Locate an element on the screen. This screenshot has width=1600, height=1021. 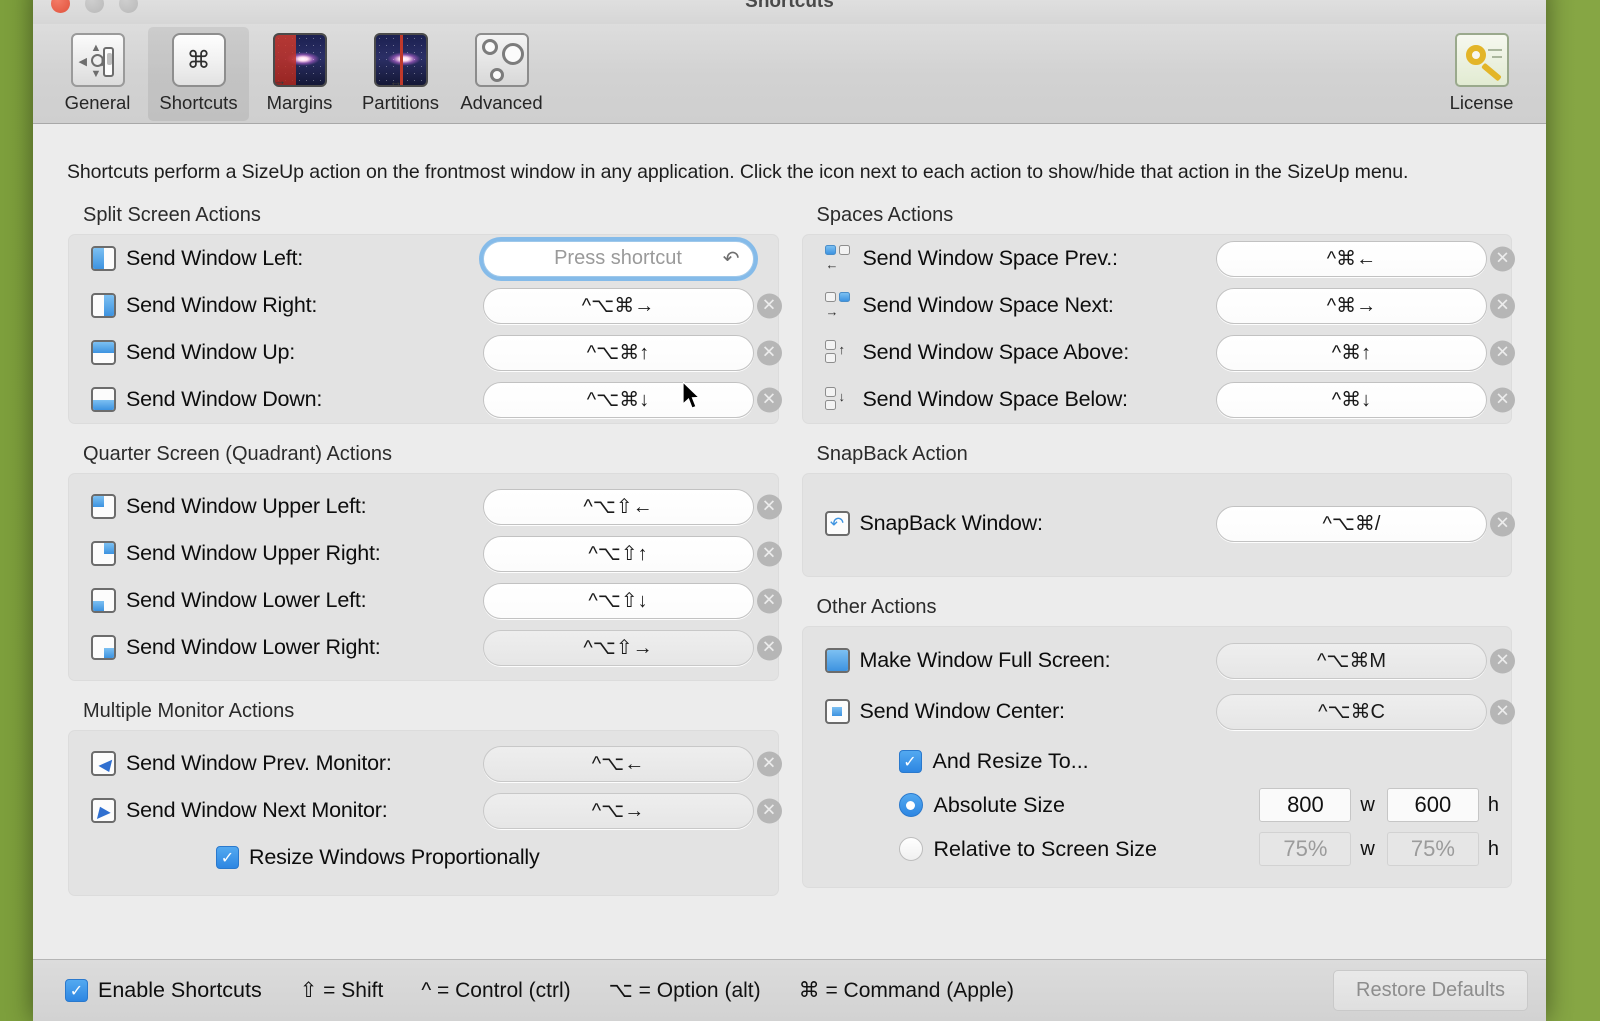
shortcut-field-prev-monitor: ^⌥← is located at coordinates (618, 763).